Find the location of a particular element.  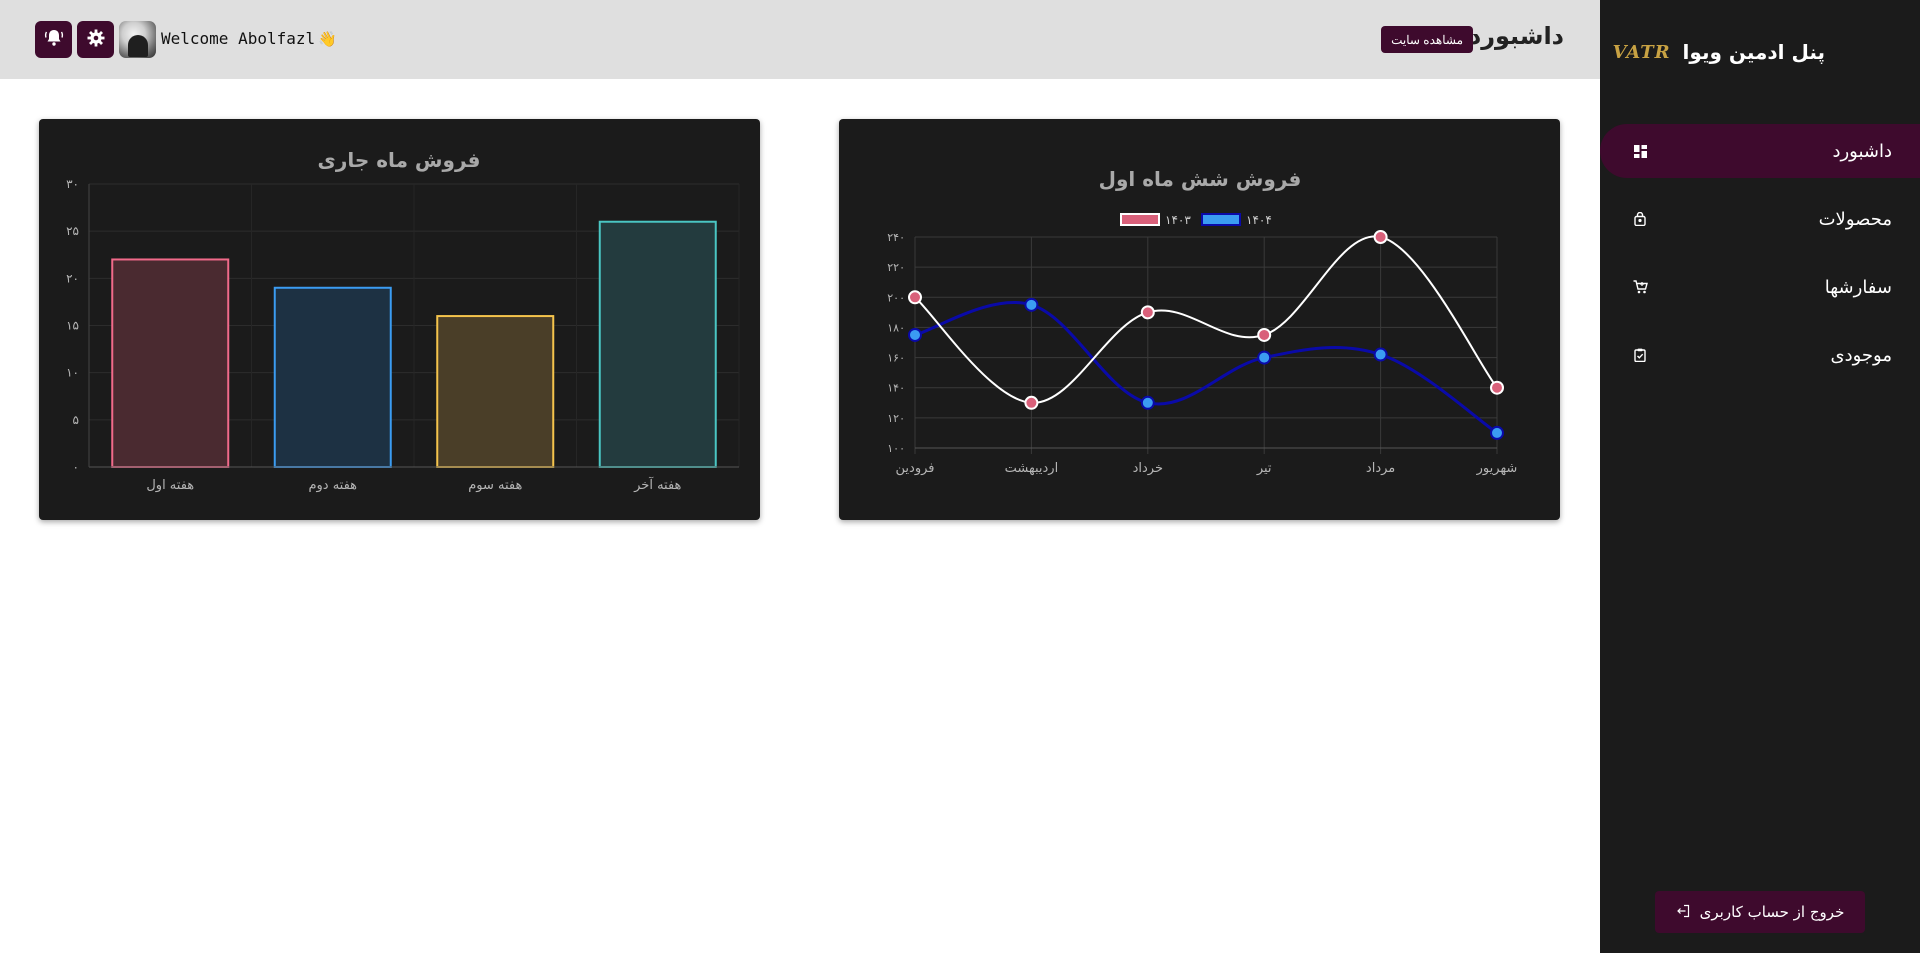

sidebar-item-dashboard: داشبورد is located at coordinates (1760, 151).